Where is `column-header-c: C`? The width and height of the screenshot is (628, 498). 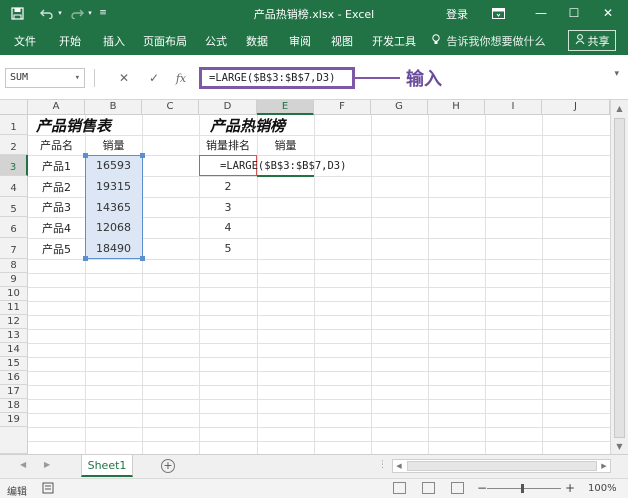 column-header-c: C is located at coordinates (170, 107).